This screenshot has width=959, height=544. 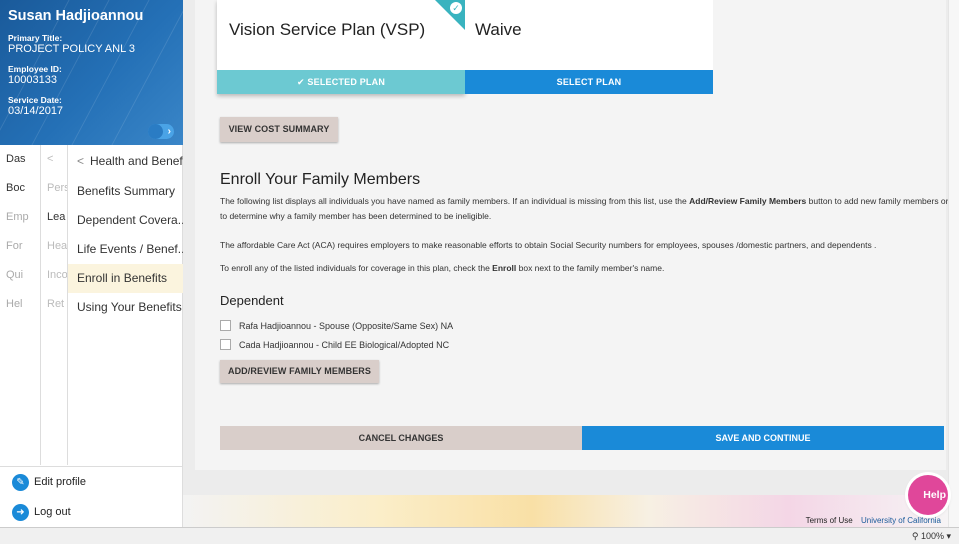 What do you see at coordinates (52, 512) in the screenshot?
I see `log-out-label: Log out` at bounding box center [52, 512].